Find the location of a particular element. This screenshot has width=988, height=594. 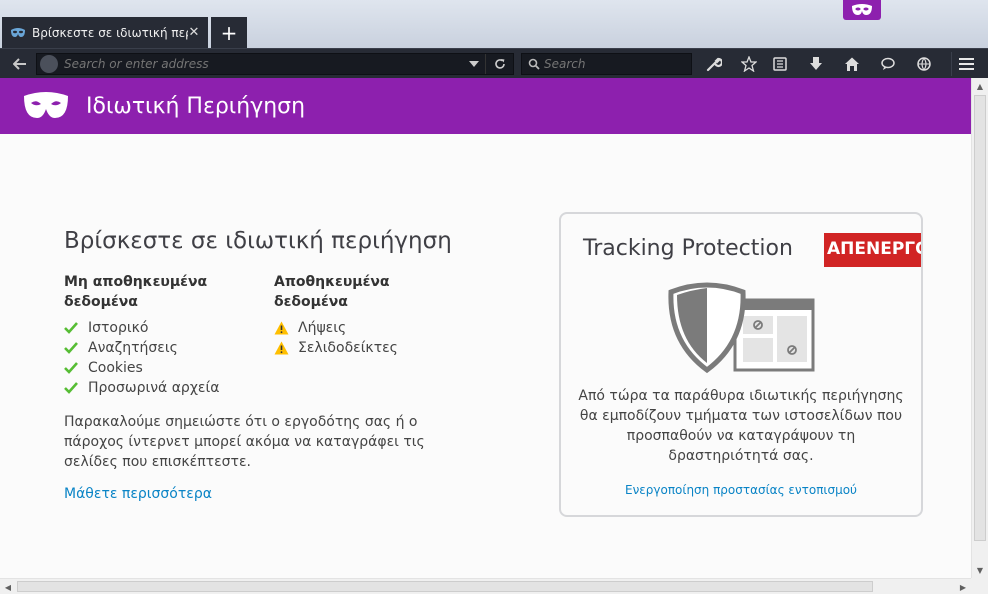

scroll-left-icon: ◀ is located at coordinates (8, 586).